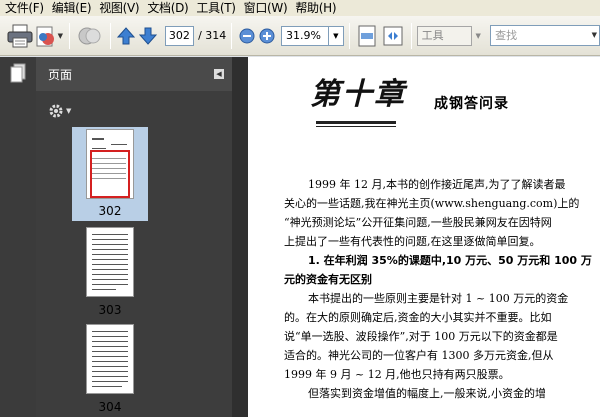 This screenshot has width=600, height=417. What do you see at coordinates (72, 8) in the screenshot?
I see `menu-edit: 编辑(E)` at bounding box center [72, 8].